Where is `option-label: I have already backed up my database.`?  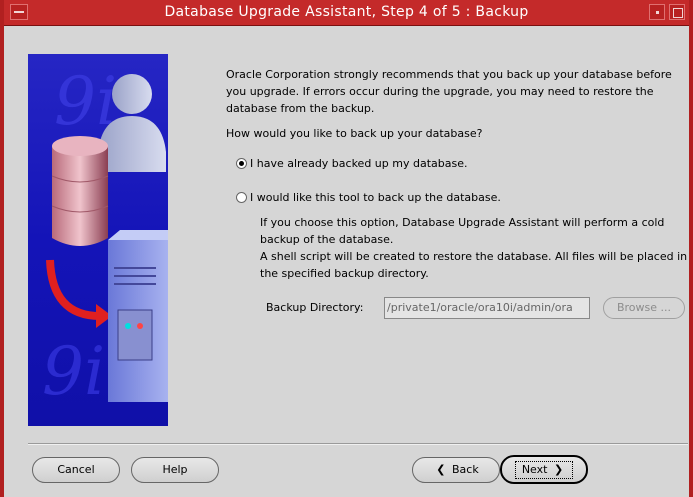 option-label: I have already backed up my database. is located at coordinates (359, 163).